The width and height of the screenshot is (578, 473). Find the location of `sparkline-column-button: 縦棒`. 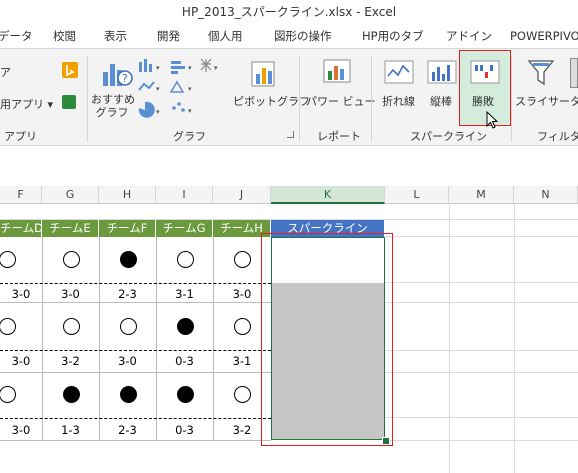

sparkline-column-button: 縦棒 is located at coordinates (441, 101).